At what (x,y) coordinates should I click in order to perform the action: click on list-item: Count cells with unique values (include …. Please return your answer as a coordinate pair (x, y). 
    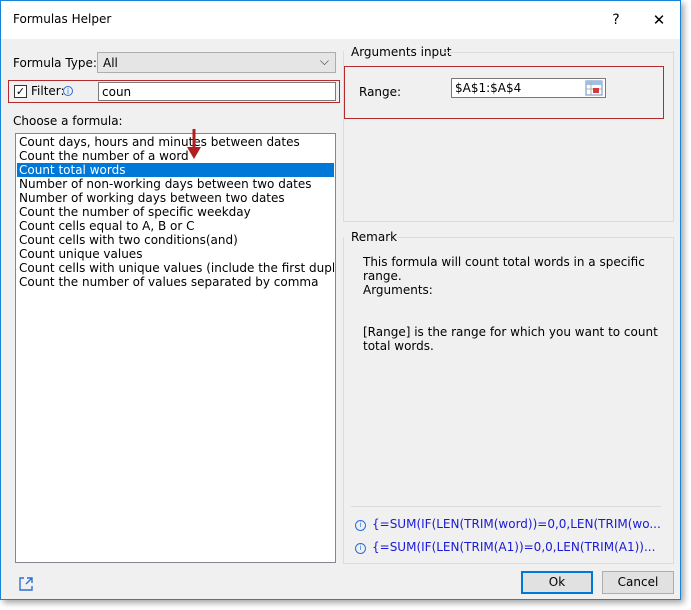
    Looking at the image, I should click on (175, 268).